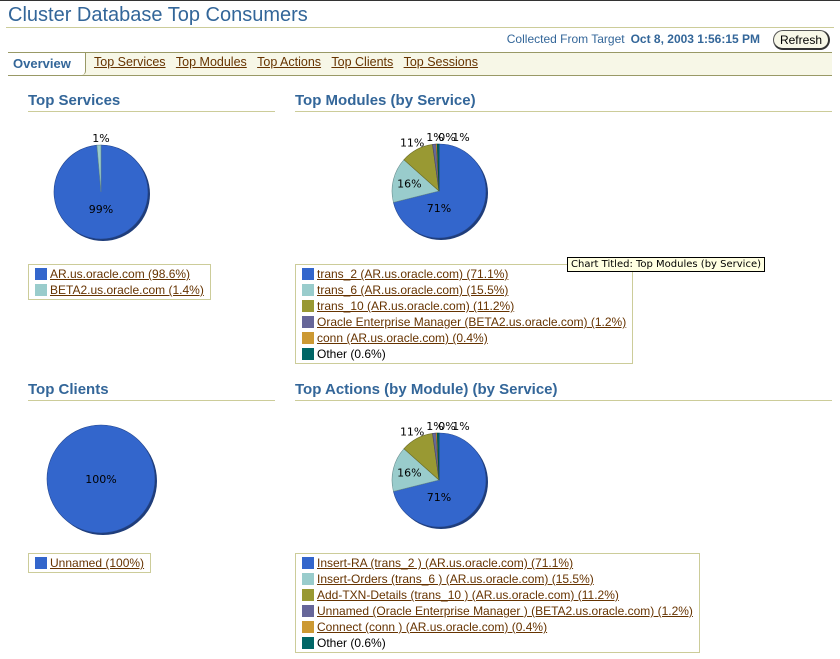 Image resolution: width=840 pixels, height=659 pixels. What do you see at coordinates (47, 63) in the screenshot?
I see `tab-overview: Overview` at bounding box center [47, 63].